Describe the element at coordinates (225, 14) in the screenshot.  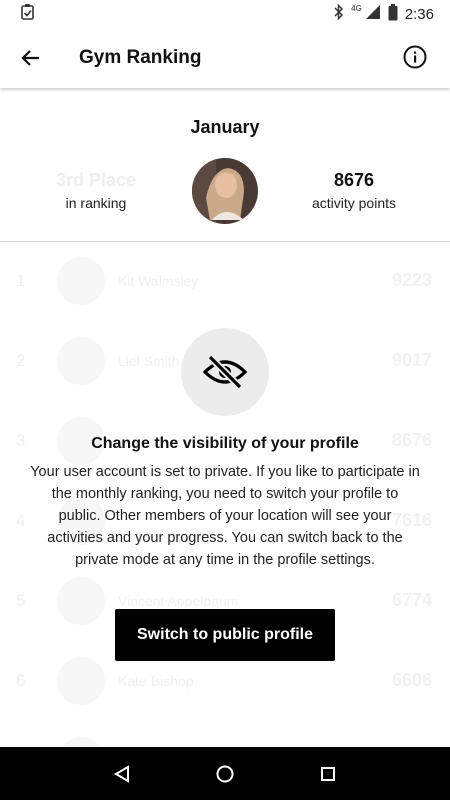
I see `status-bar: 4G 2:36` at that location.